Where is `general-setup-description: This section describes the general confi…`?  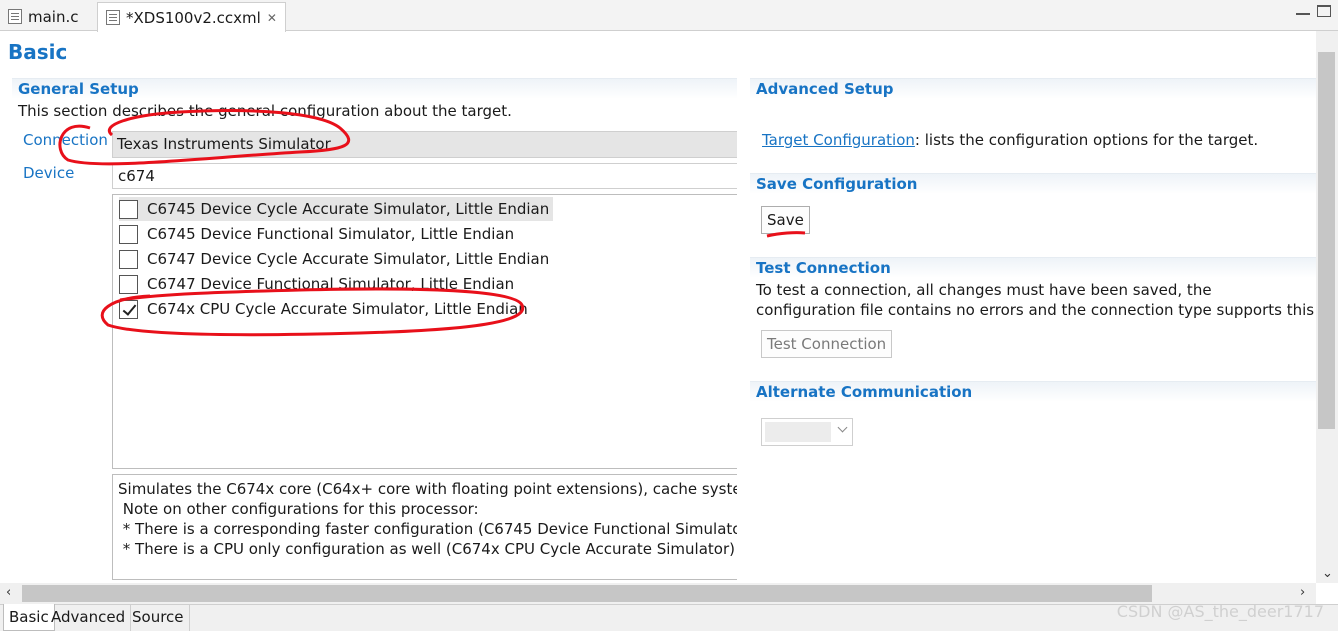 general-setup-description: This section describes the general confi… is located at coordinates (265, 111).